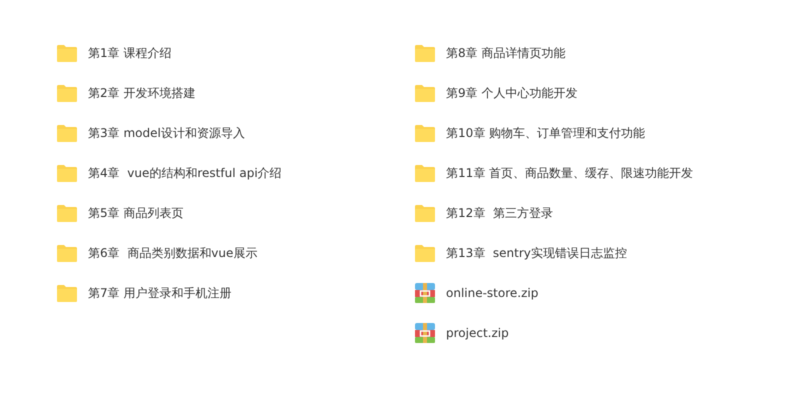  Describe the element at coordinates (477, 333) in the screenshot. I see `file-name: project.zip` at that location.